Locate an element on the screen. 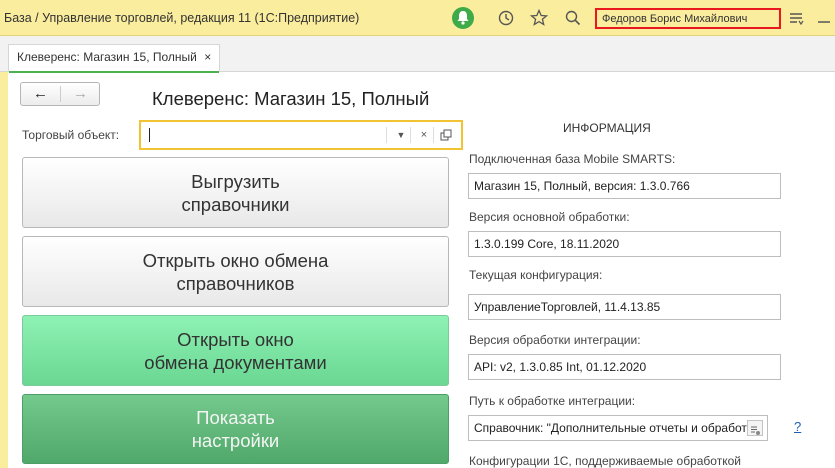  search-icon is located at coordinates (573, 18).